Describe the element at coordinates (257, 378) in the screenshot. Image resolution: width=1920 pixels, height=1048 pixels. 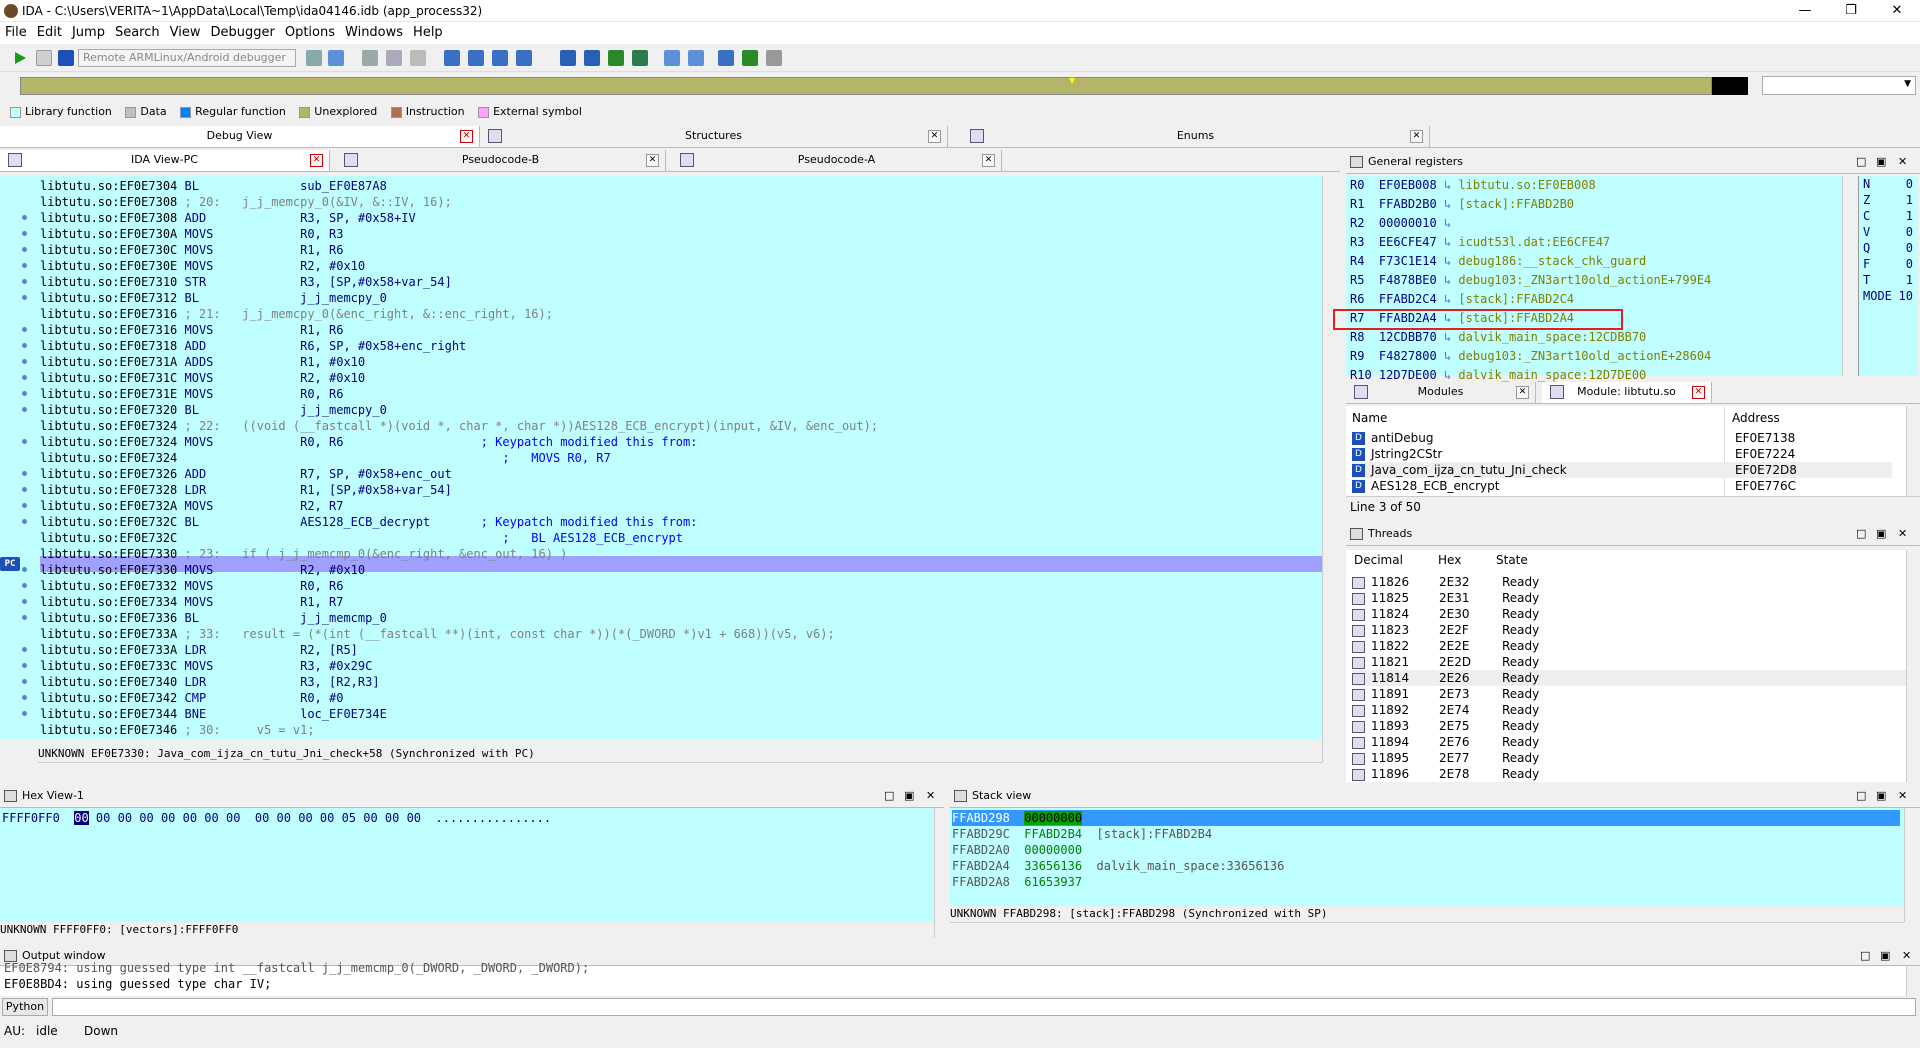
I see `disasm-line: libtutu.so:EF0E731C MOVS R2, #0x10` at that location.